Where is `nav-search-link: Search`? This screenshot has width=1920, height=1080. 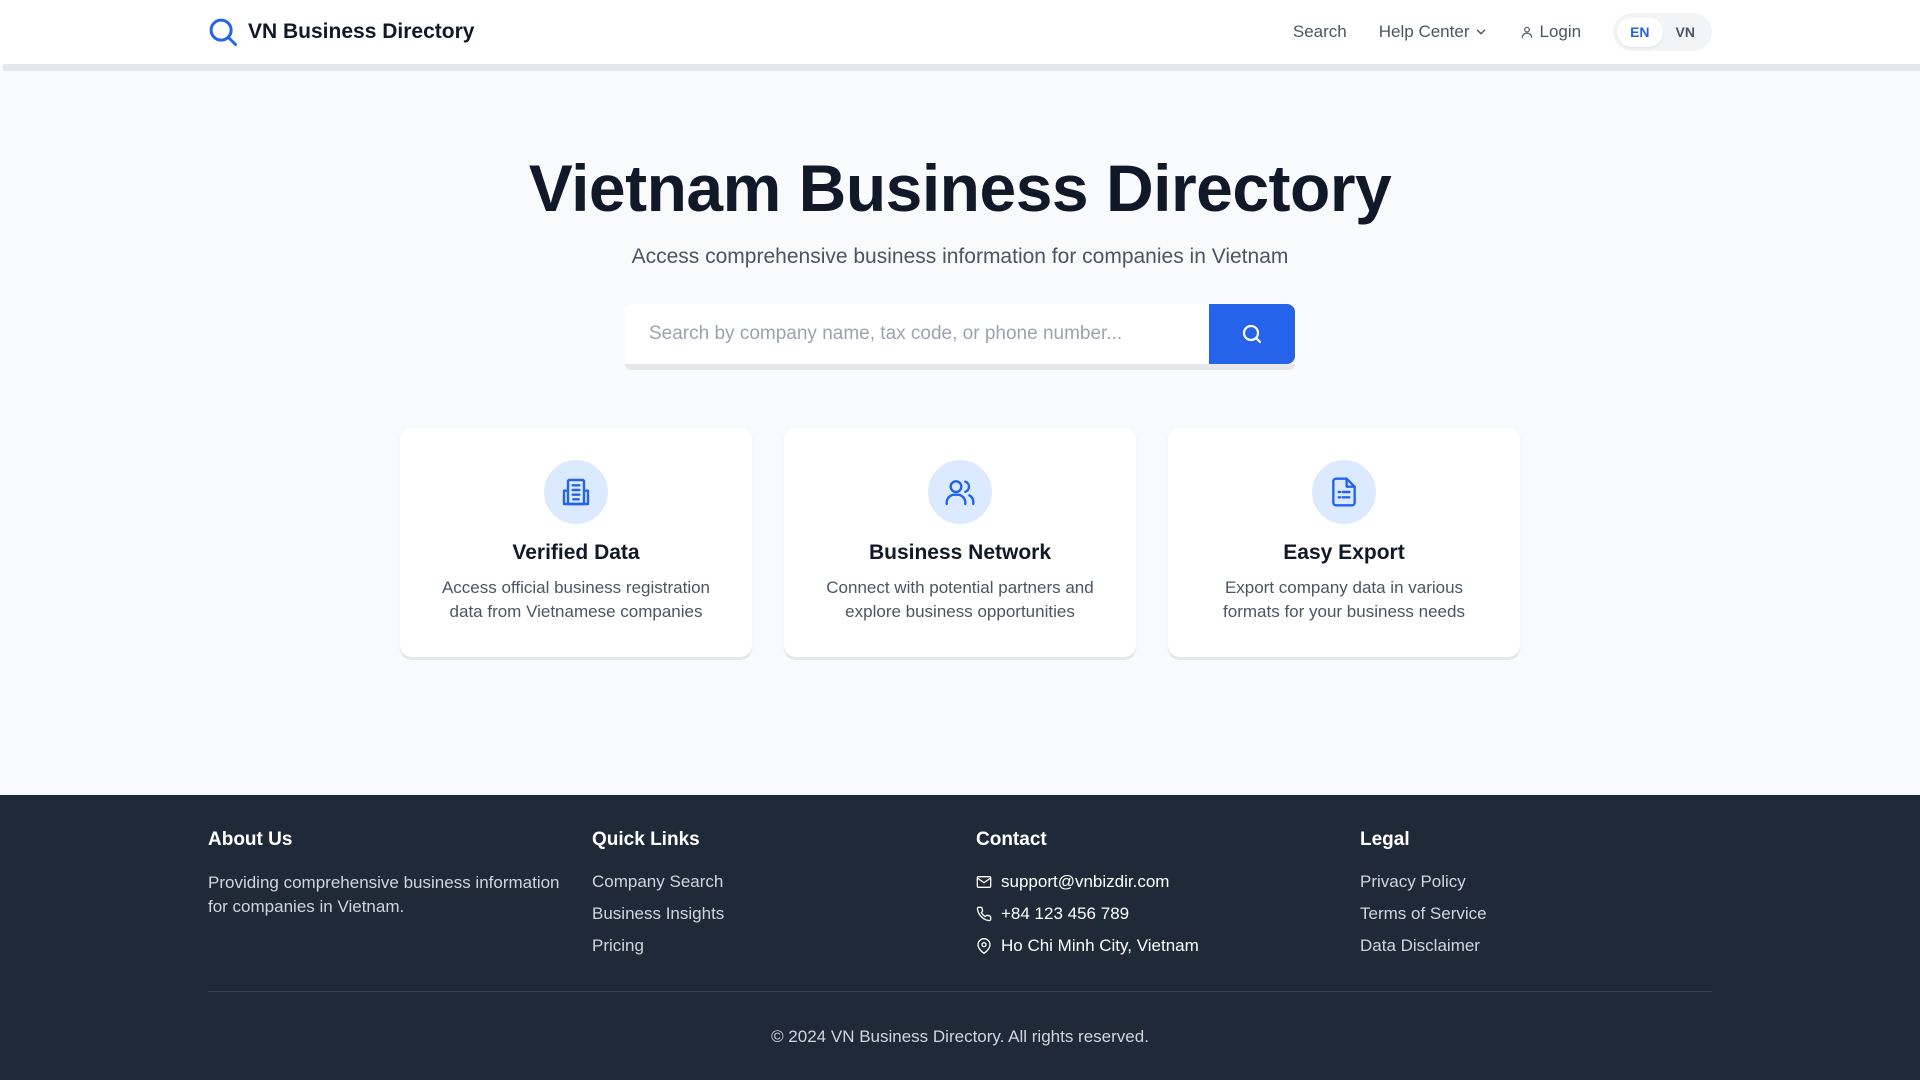 nav-search-link: Search is located at coordinates (1320, 32).